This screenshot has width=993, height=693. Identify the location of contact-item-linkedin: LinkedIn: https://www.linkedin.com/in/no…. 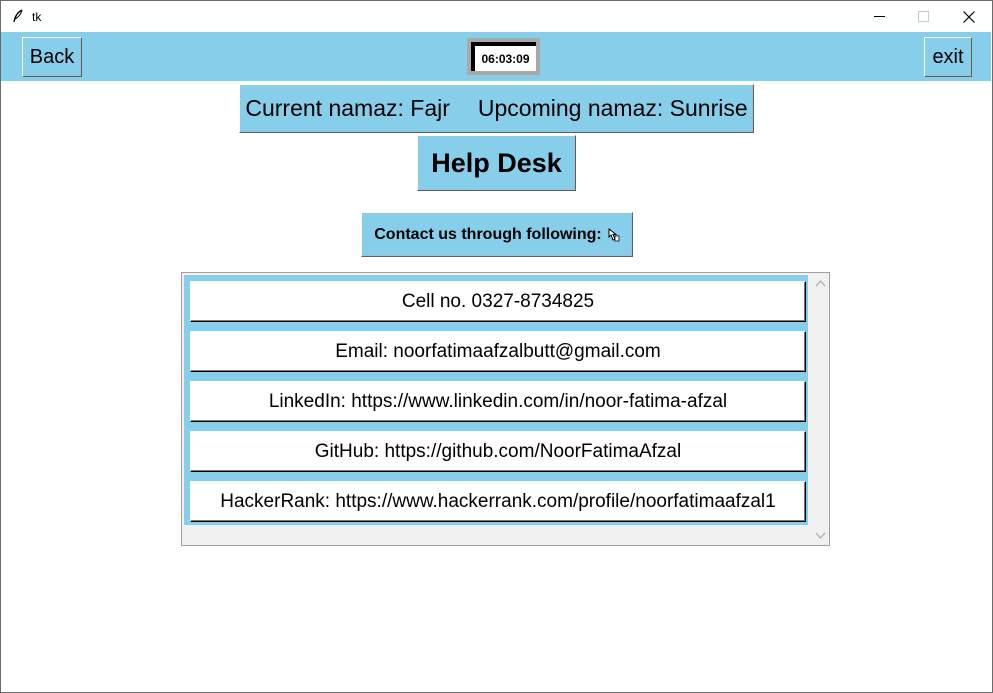
(498, 401).